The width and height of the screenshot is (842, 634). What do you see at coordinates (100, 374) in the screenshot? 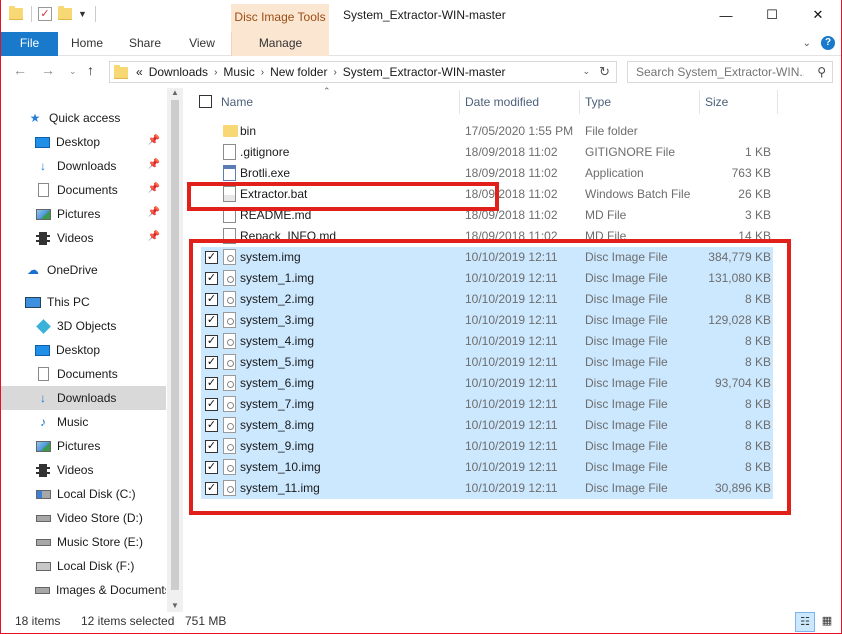
I see `nav-documents: Documents` at bounding box center [100, 374].